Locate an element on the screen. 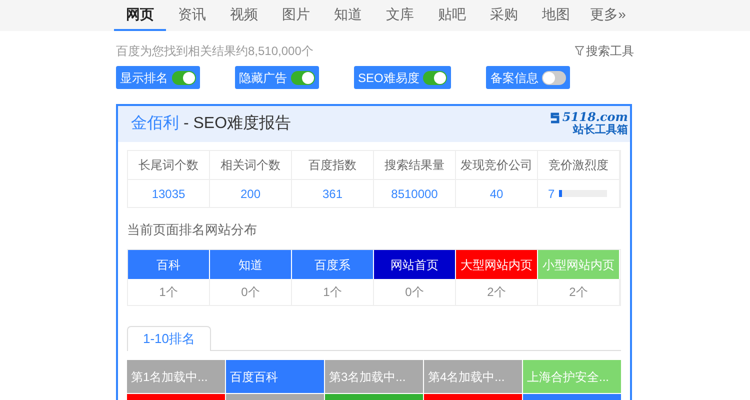 The image size is (750, 400). table-cell: 40 is located at coordinates (497, 193).